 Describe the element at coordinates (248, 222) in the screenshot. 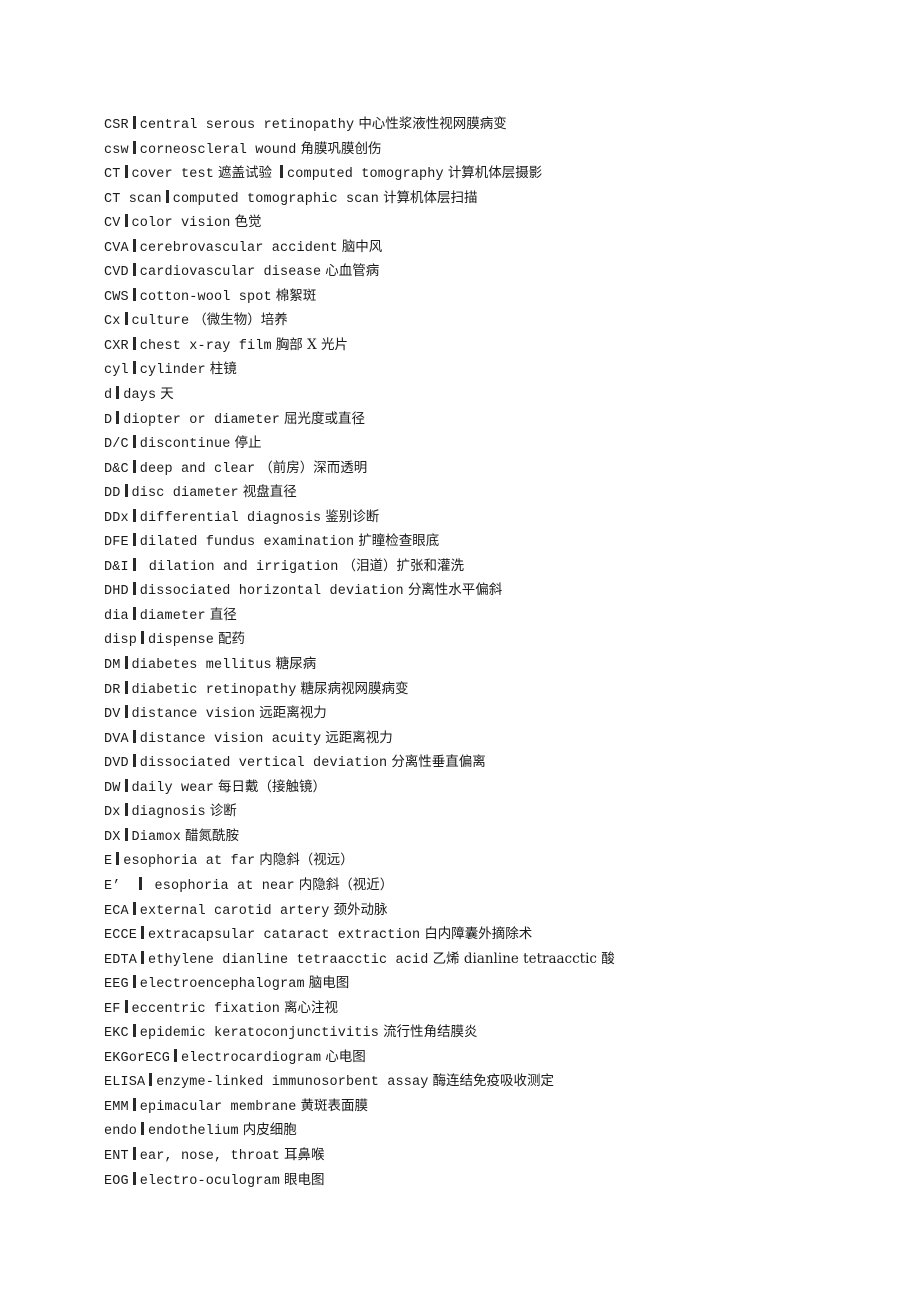

I see `entry-chinese-gloss: 色觉` at that location.